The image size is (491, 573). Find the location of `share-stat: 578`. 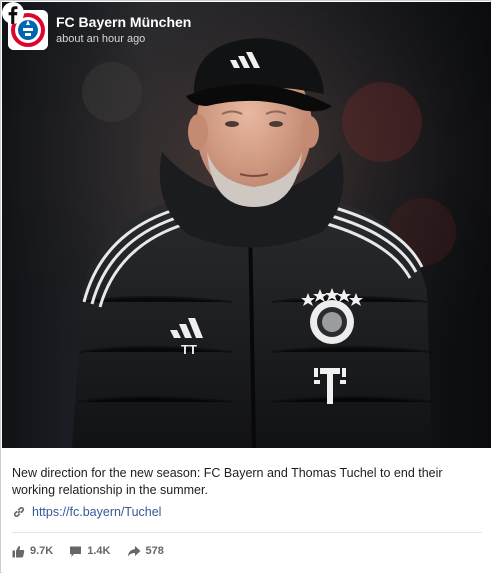

share-stat: 578 is located at coordinates (145, 551).